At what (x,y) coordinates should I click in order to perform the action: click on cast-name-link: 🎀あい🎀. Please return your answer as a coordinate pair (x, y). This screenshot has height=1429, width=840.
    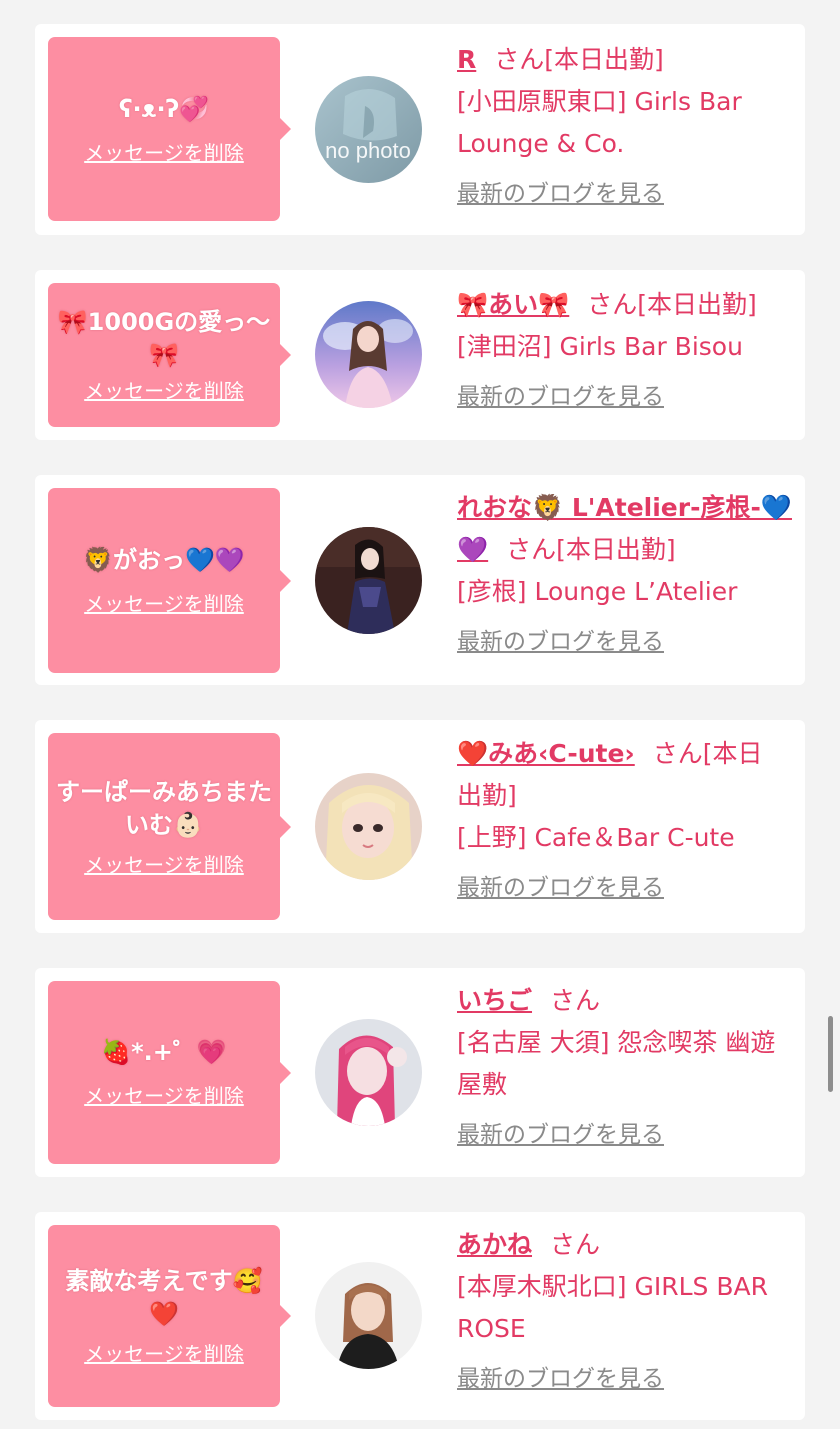
    Looking at the image, I should click on (513, 304).